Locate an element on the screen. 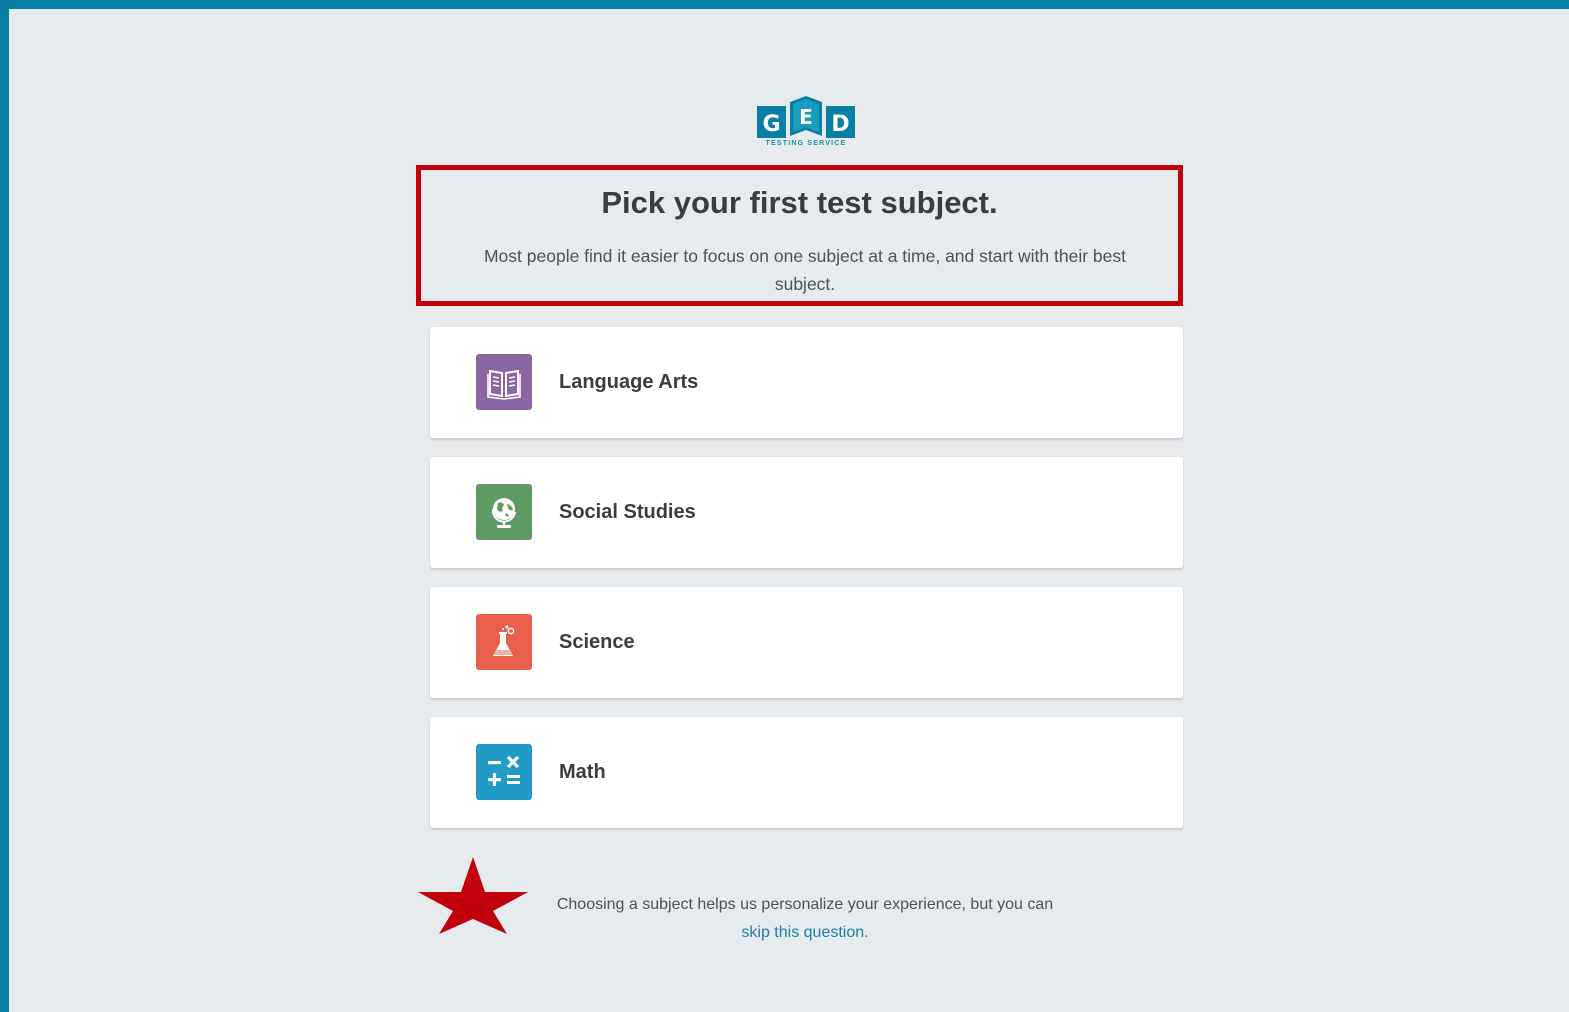 The width and height of the screenshot is (1569, 1012). book-icon is located at coordinates (504, 382).